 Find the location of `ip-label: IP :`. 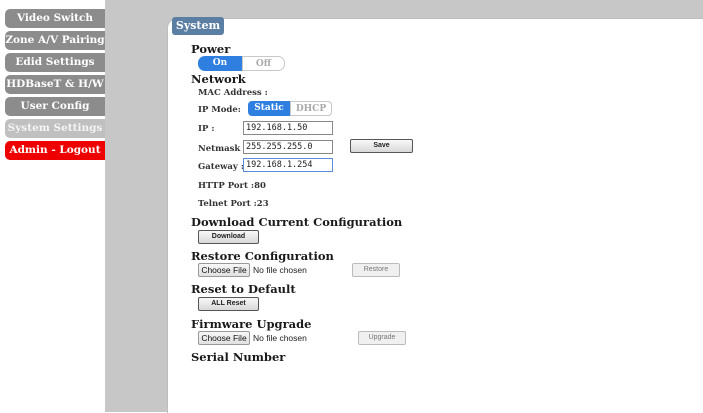

ip-label: IP : is located at coordinates (206, 129).